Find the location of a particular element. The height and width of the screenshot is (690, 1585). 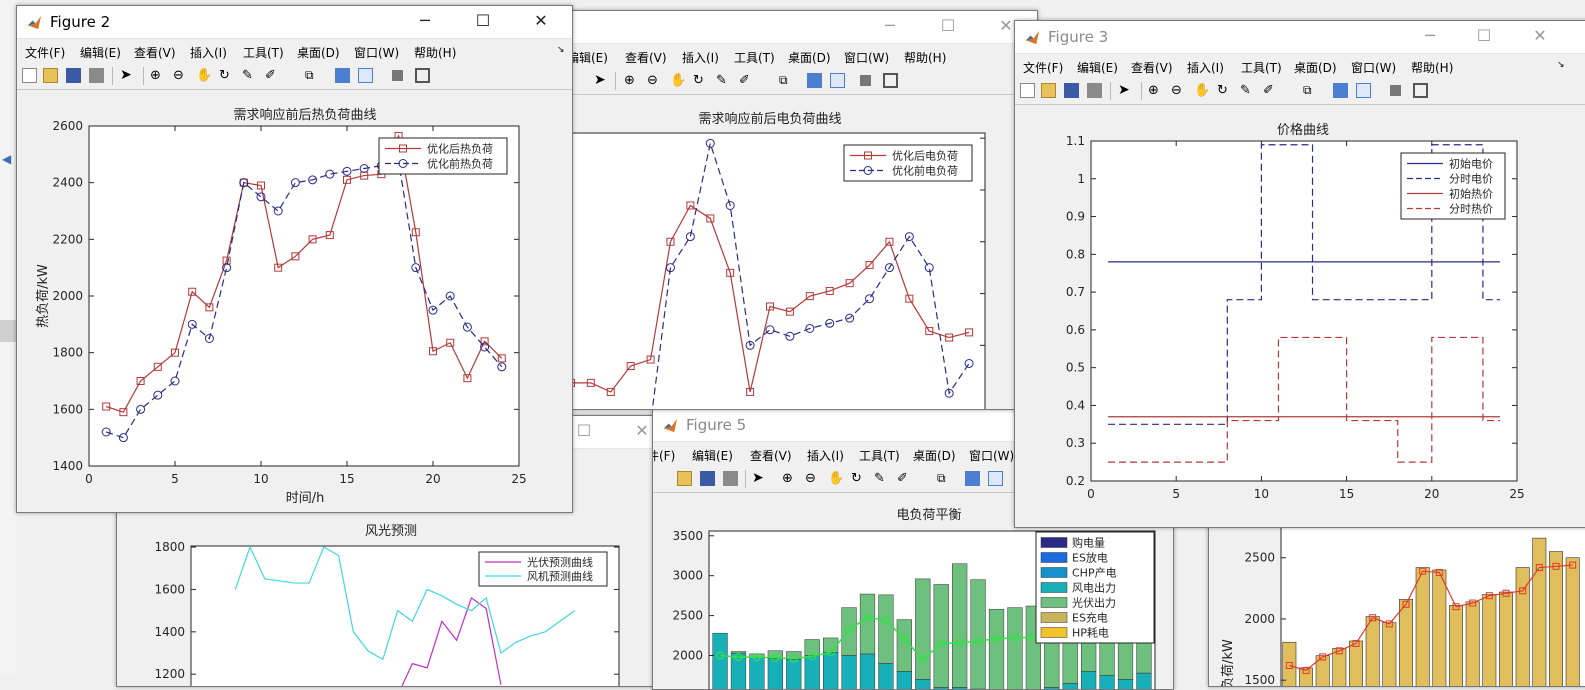

figure1-maximize-button: ☐ is located at coordinates (948, 27).